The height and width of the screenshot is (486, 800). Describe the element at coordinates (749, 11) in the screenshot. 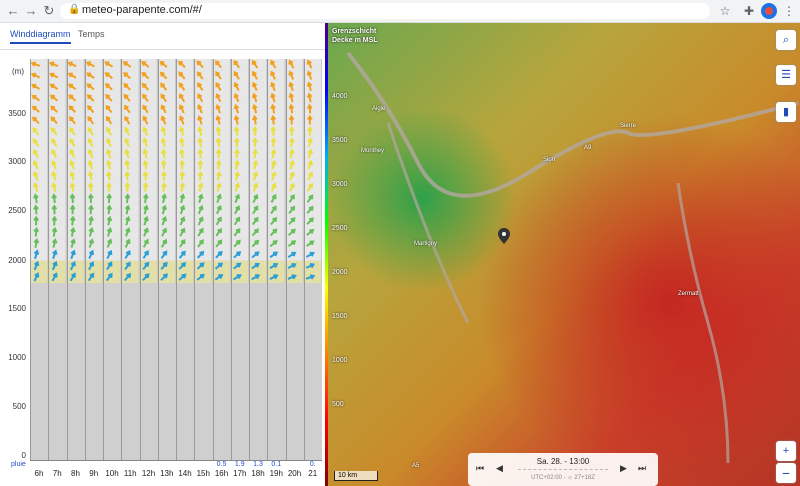

I see `extensions-icon: ✚` at that location.